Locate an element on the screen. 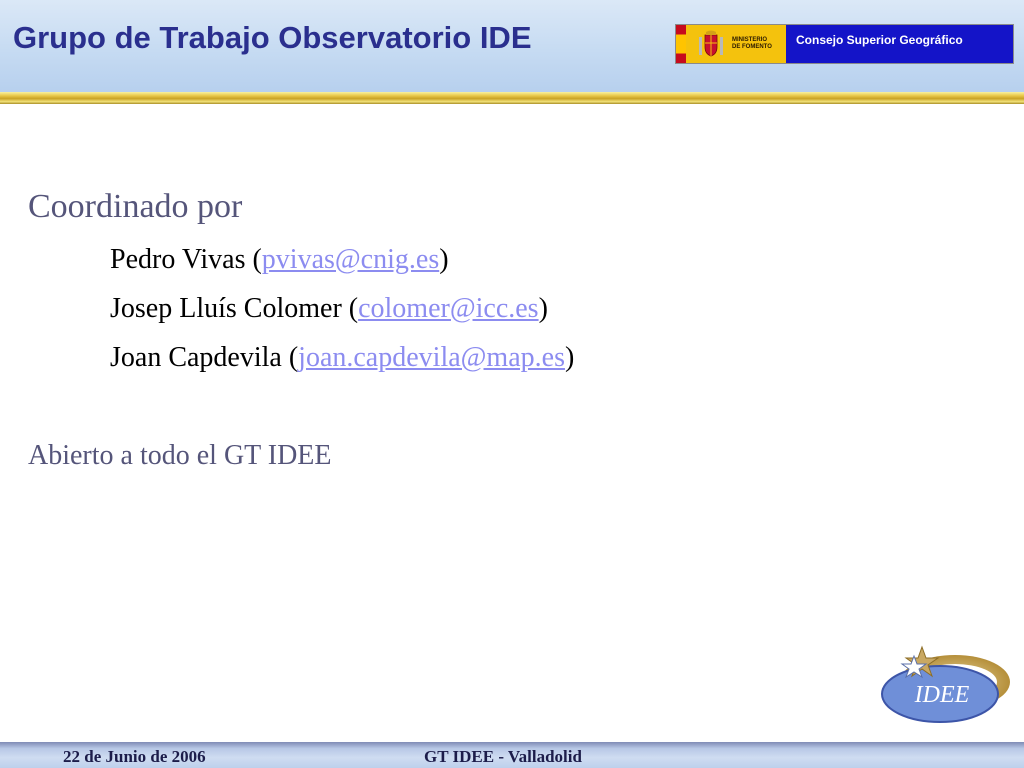 The width and height of the screenshot is (1024, 768). coordinator-name: Pedro Vivas ( is located at coordinates (186, 259).